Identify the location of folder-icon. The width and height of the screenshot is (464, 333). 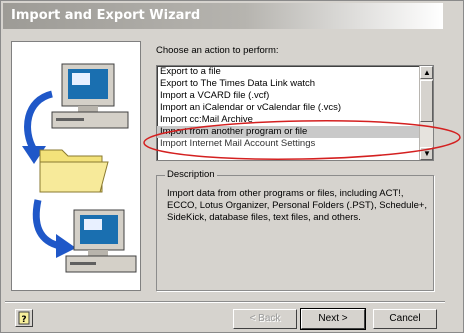
(74, 171).